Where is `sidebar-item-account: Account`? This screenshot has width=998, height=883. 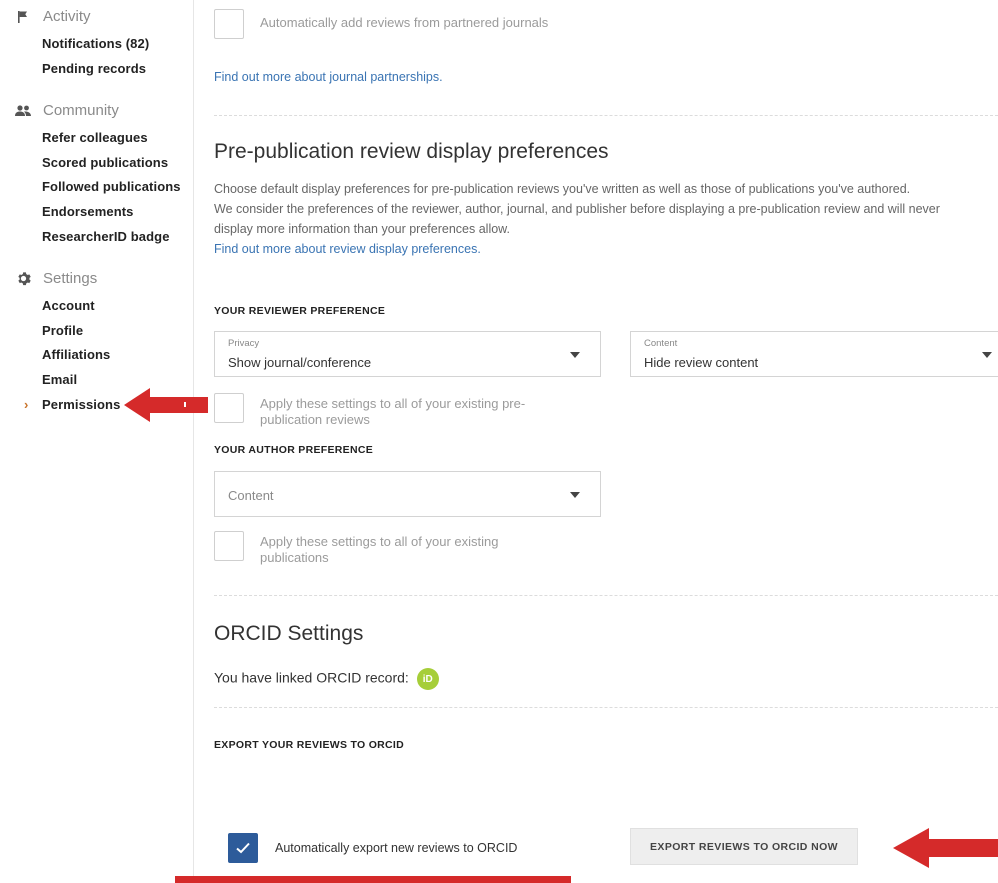
sidebar-item-account: Account is located at coordinates (68, 305).